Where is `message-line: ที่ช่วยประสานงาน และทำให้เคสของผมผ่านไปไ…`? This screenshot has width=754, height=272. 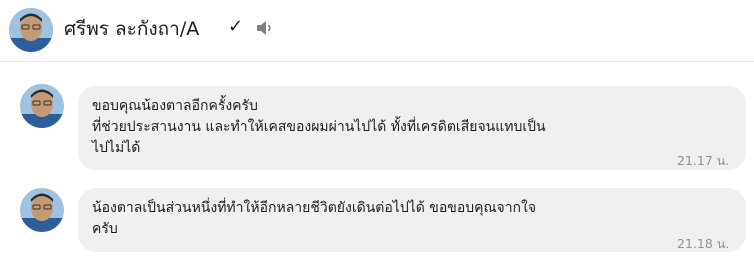 message-line: ที่ช่วยประสานงาน และทำให้เคสของผมผ่านไปไ… is located at coordinates (319, 127).